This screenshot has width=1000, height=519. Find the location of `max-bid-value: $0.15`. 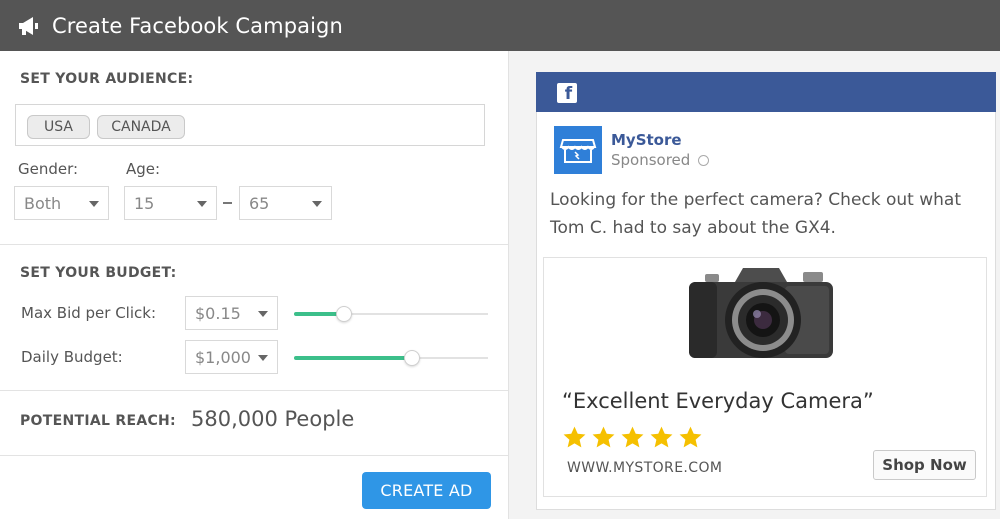

max-bid-value: $0.15 is located at coordinates (218, 313).